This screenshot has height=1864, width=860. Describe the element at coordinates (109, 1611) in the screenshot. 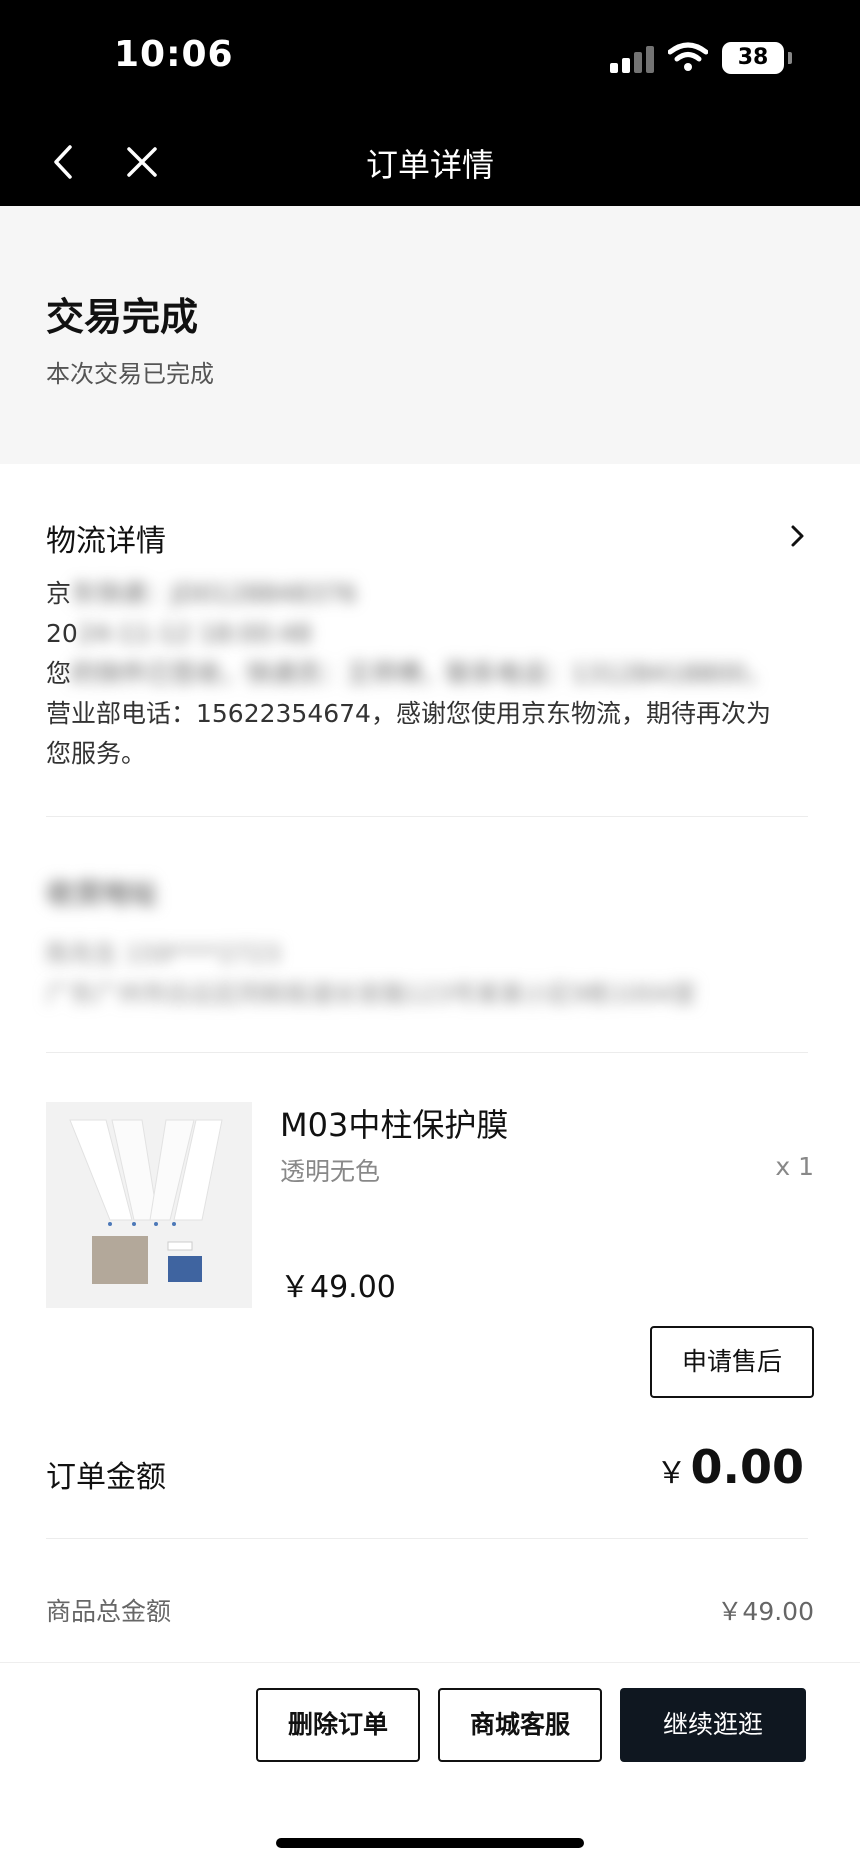

I see `goods-total-label: 商品总金额` at that location.